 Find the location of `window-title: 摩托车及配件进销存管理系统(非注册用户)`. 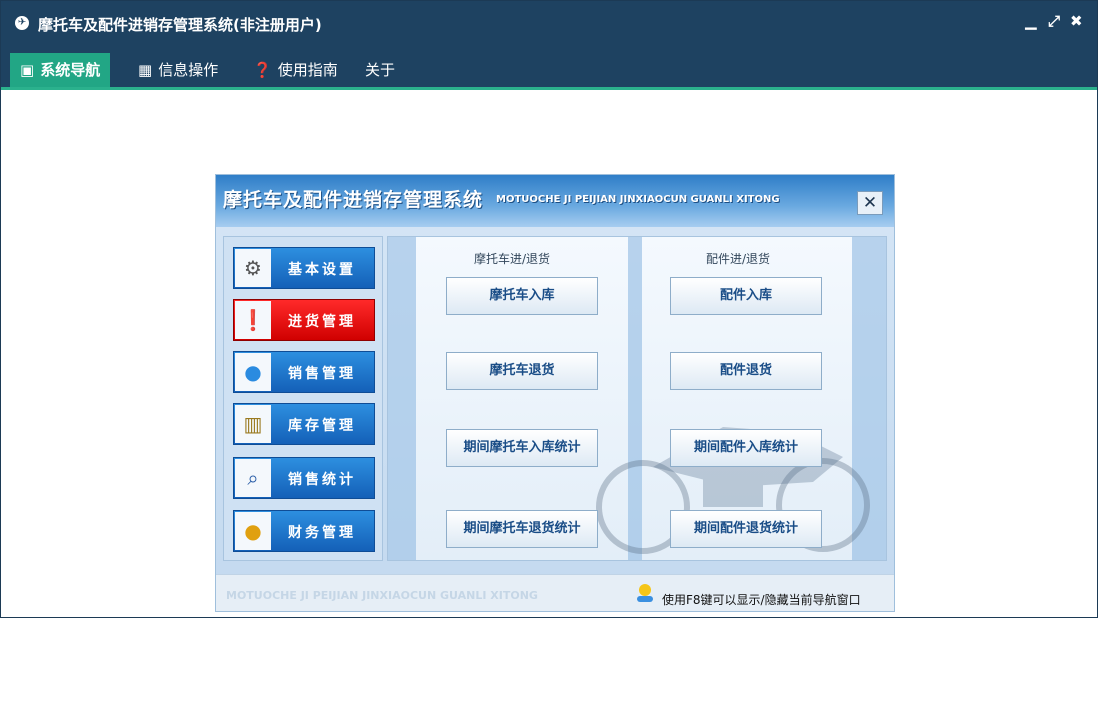

window-title: 摩托车及配件进销存管理系统(非注册用户) is located at coordinates (180, 25).